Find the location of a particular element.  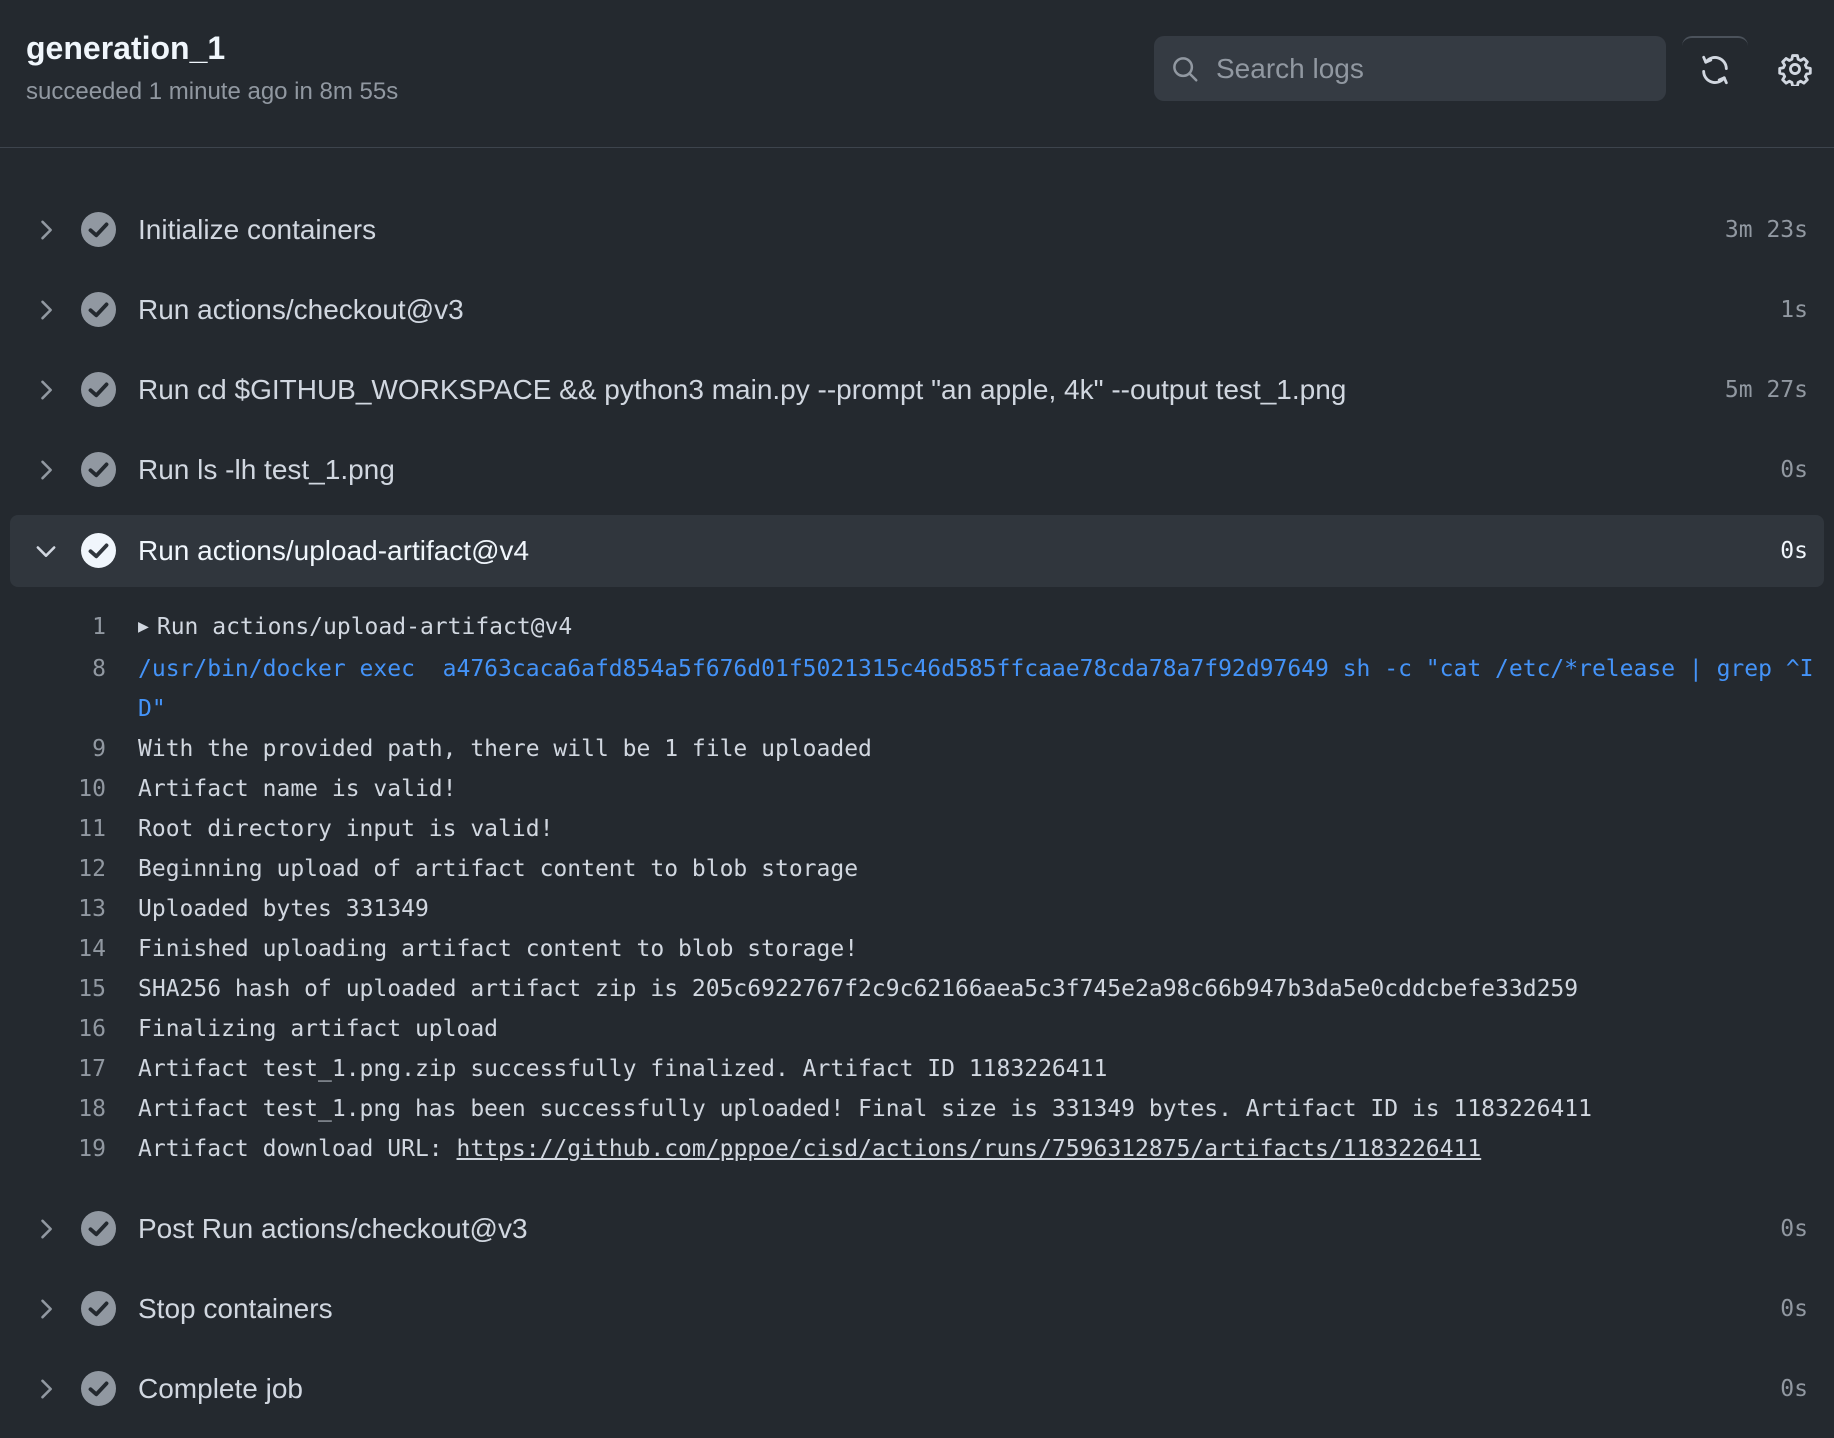

step-name: Complete job is located at coordinates (220, 1388).